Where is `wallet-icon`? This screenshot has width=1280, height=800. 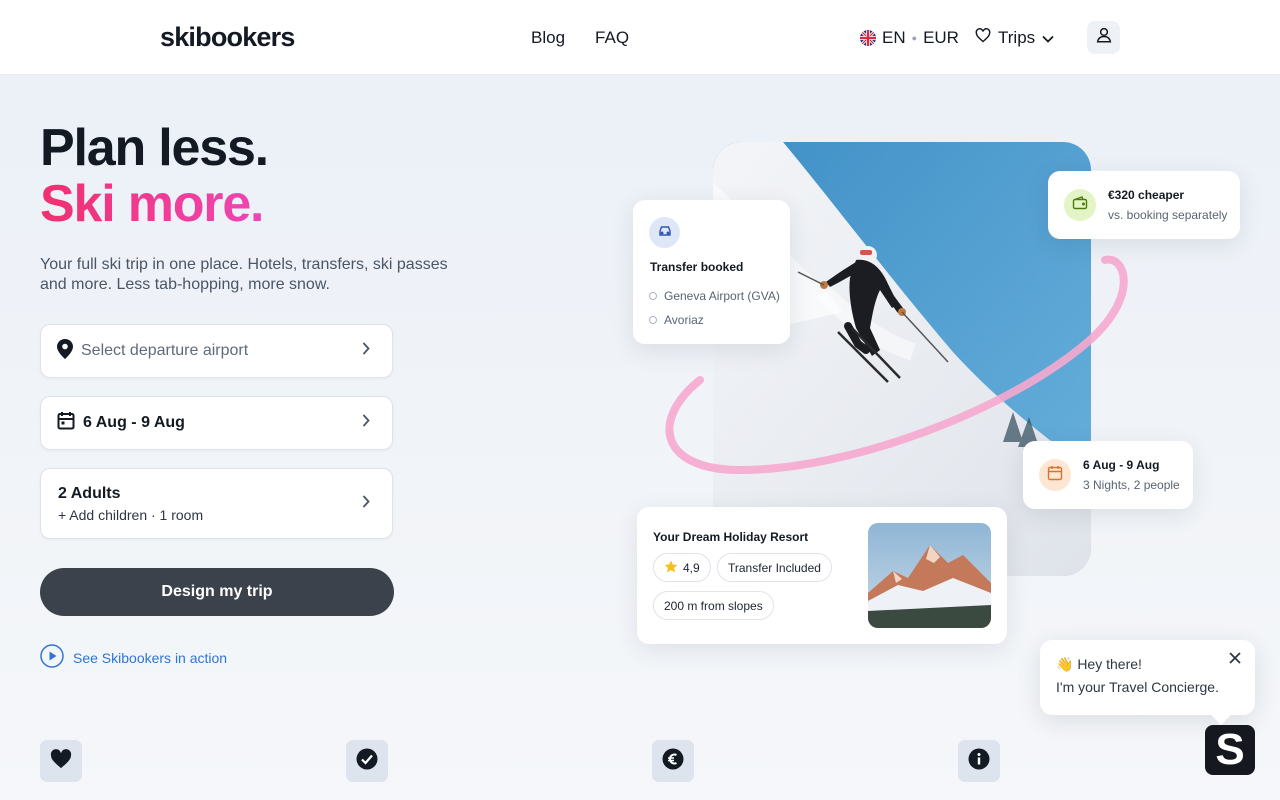 wallet-icon is located at coordinates (1080, 205).